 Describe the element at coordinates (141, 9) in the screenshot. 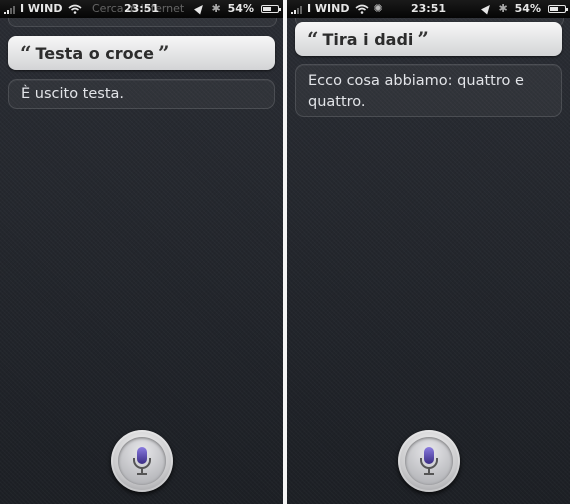

I see `status-bar: I WIND Cerca in Internet 23:51 ✱ 54%` at that location.